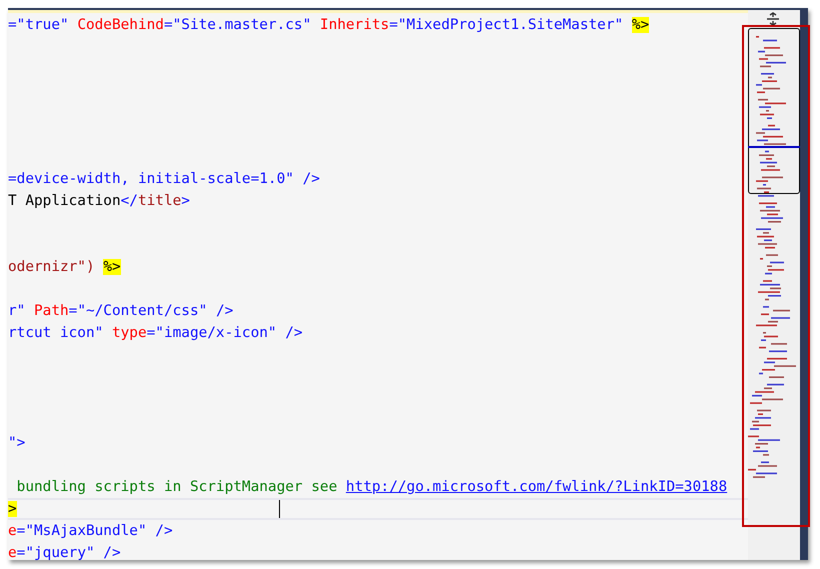 Image resolution: width=820 pixels, height=569 pixels. What do you see at coordinates (177, 487) in the screenshot?
I see `code-comment: bundling scripts in ScriptManager see` at bounding box center [177, 487].